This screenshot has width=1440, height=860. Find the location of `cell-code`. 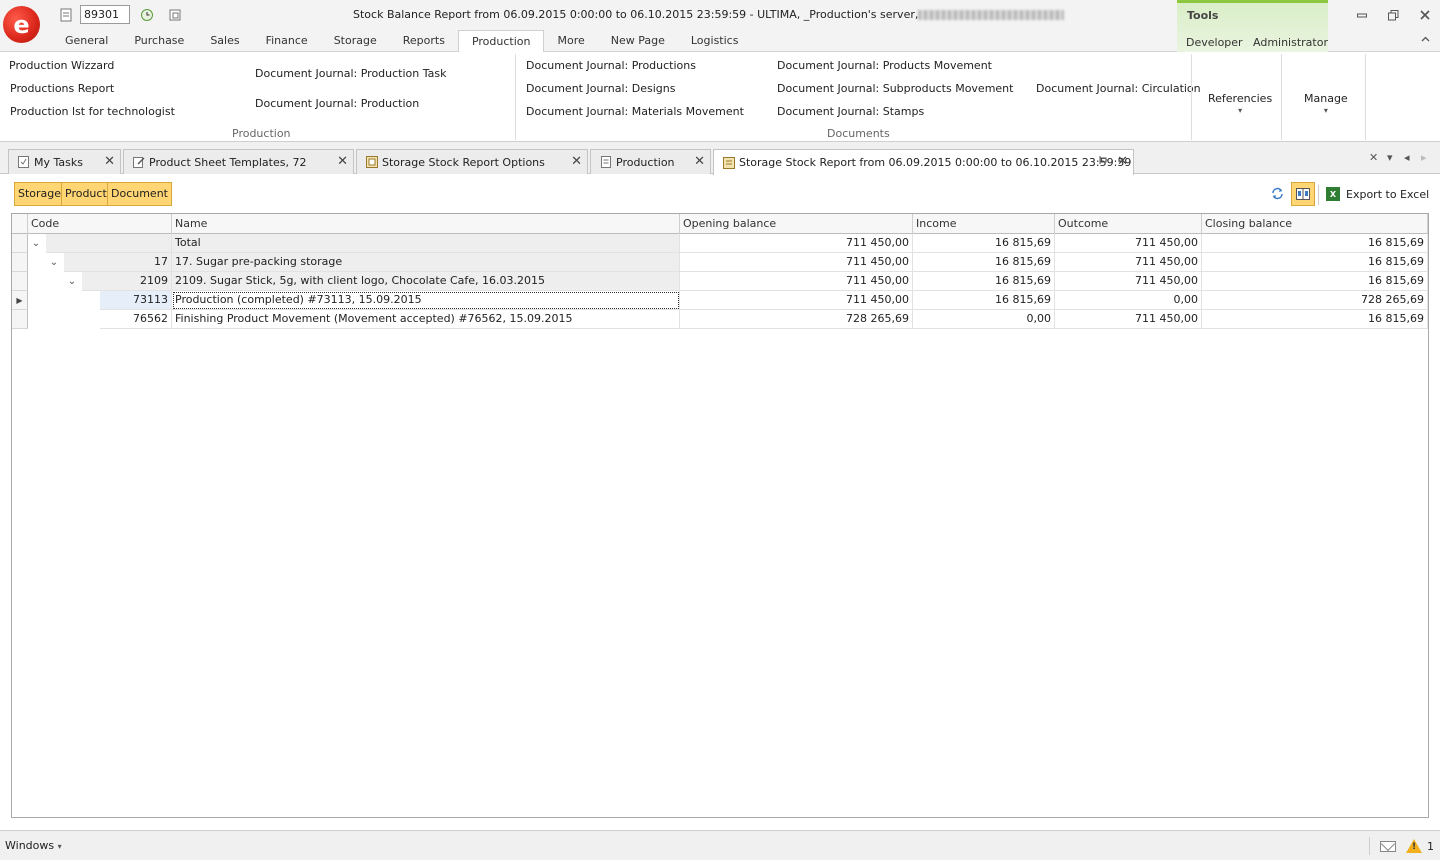

cell-code is located at coordinates (109, 243).